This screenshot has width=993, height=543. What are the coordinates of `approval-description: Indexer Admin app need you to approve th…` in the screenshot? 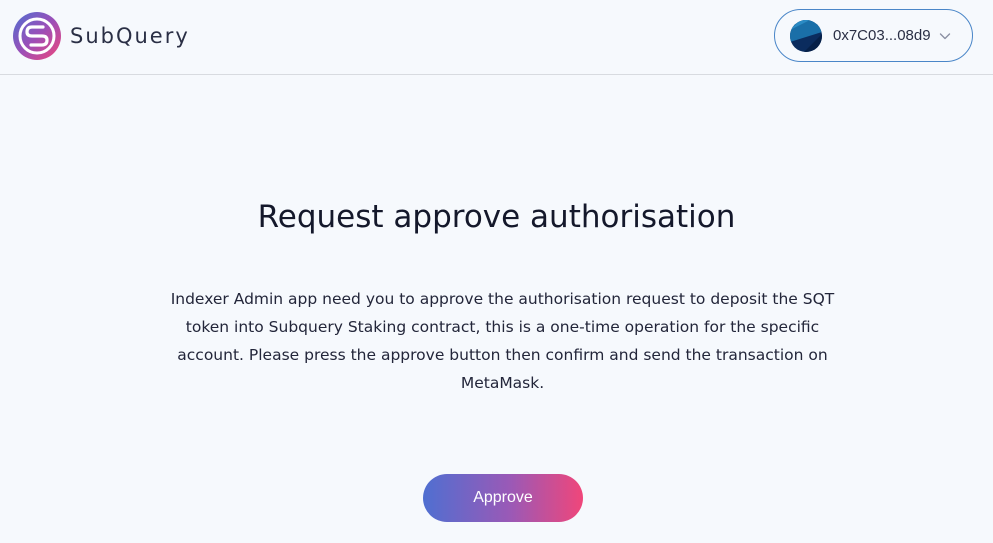 It's located at (502, 341).